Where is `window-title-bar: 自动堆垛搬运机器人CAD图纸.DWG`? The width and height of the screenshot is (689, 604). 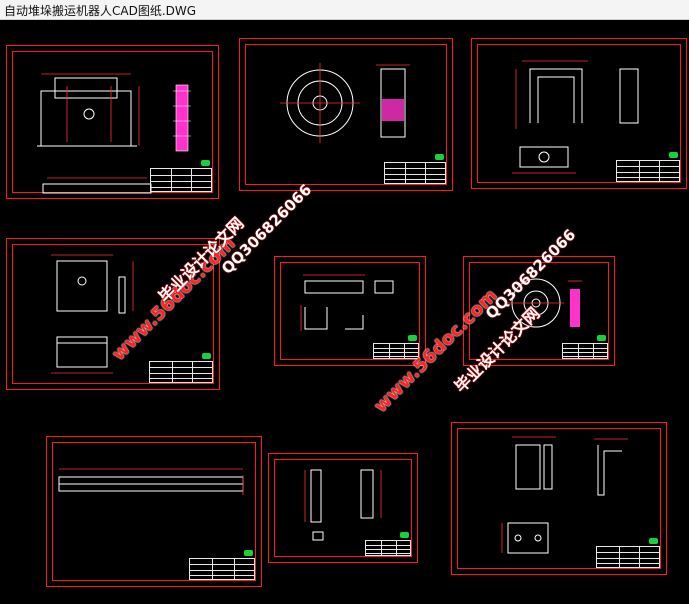 window-title-bar: 自动堆垛搬运机器人CAD图纸.DWG is located at coordinates (344, 10).